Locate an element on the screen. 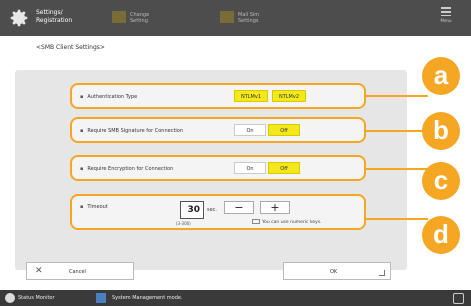  numeric-keys-hint: You can use numeric keys. is located at coordinates (287, 222).